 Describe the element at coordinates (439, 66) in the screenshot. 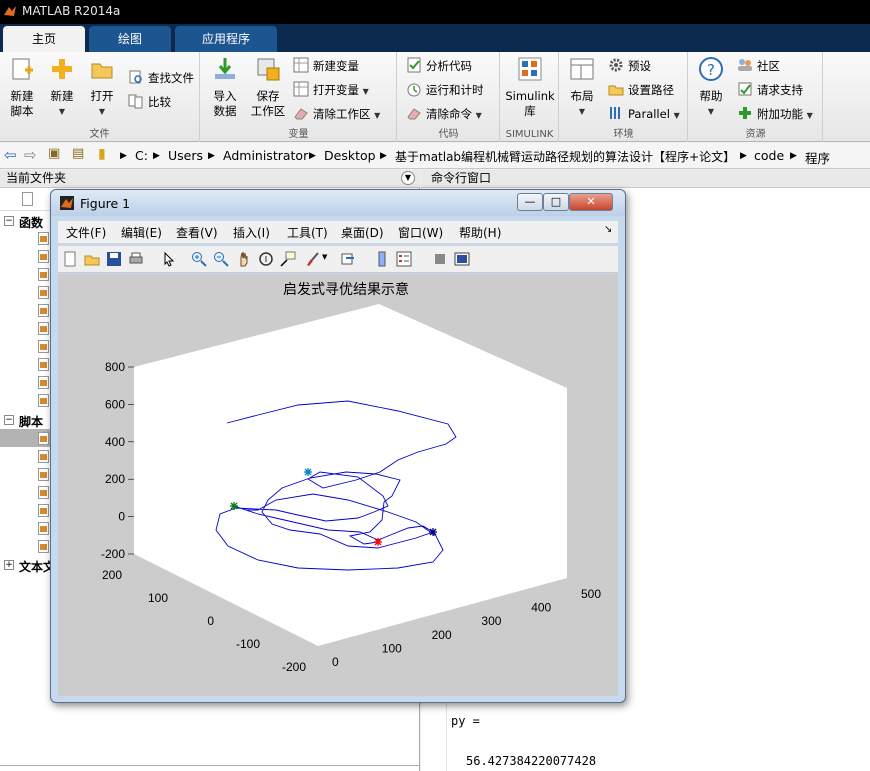

I see `analyze-code-button: 分析代码` at that location.